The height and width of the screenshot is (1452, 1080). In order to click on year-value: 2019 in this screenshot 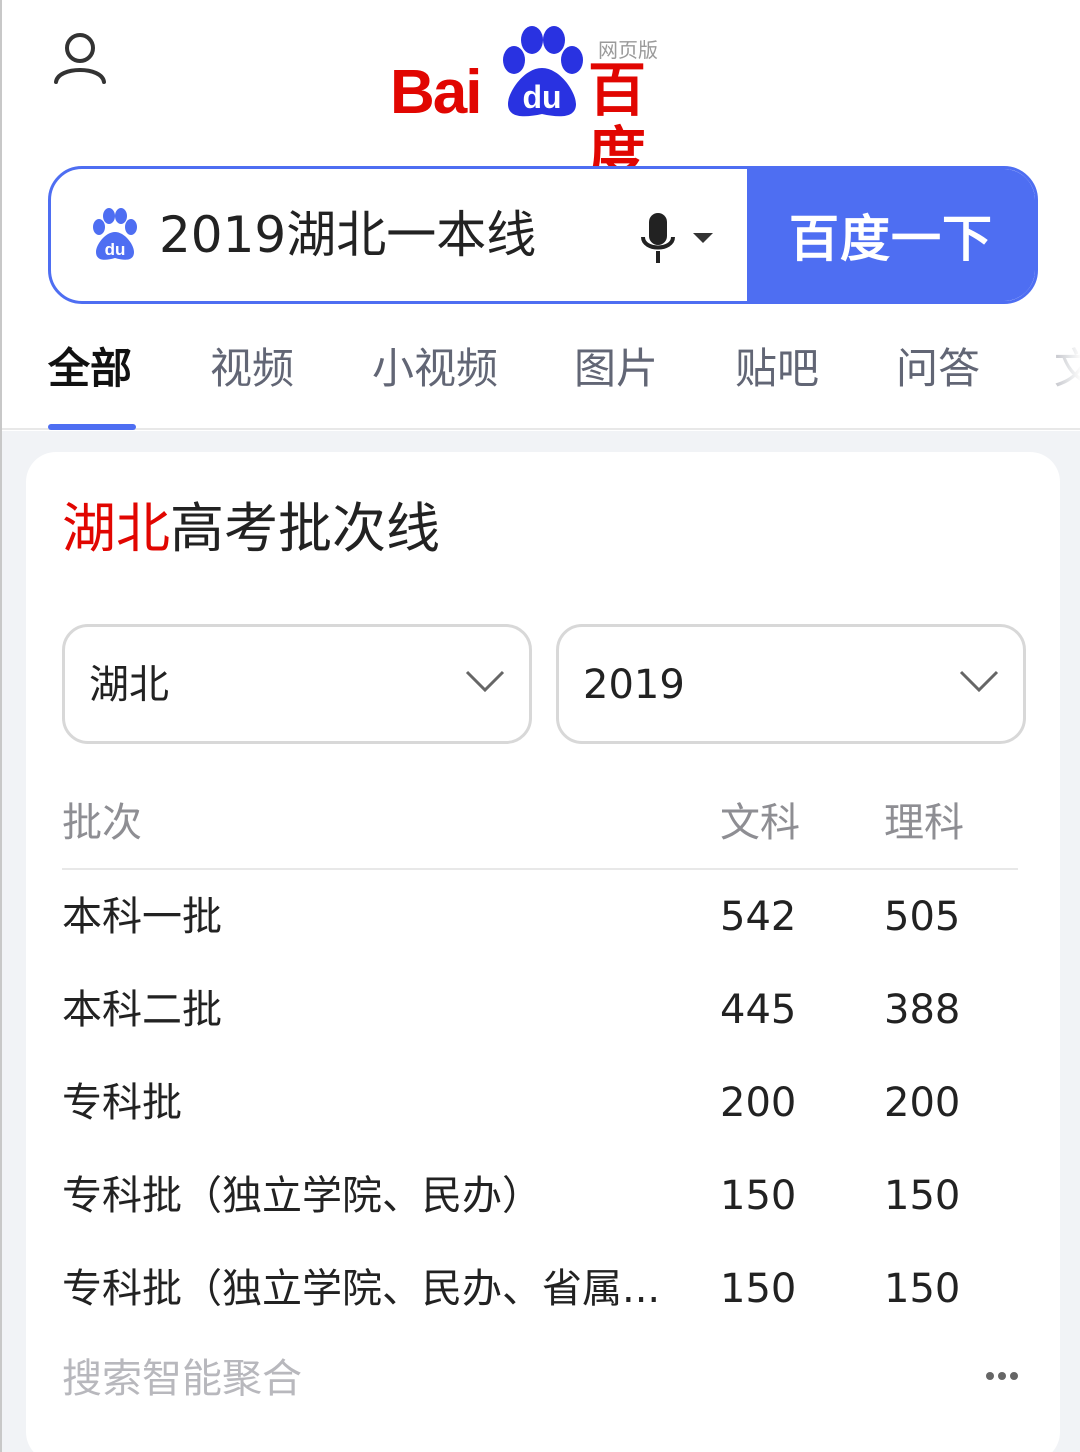, I will do `click(634, 685)`.